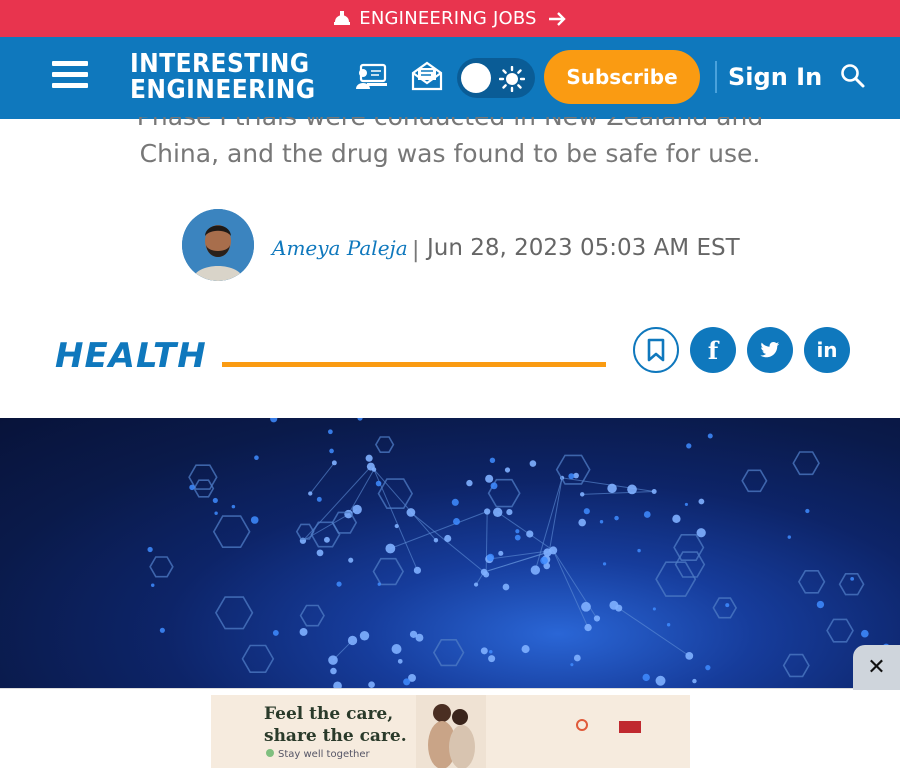 Image resolution: width=900 pixels, height=768 pixels. What do you see at coordinates (853, 76) in the screenshot?
I see `search-icon` at bounding box center [853, 76].